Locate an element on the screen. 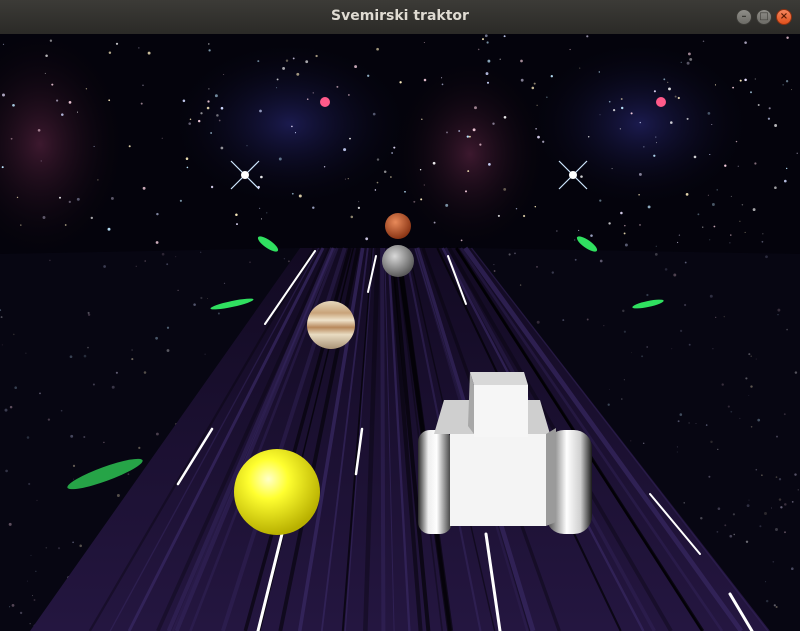  jupiter-planet is located at coordinates (331, 325).